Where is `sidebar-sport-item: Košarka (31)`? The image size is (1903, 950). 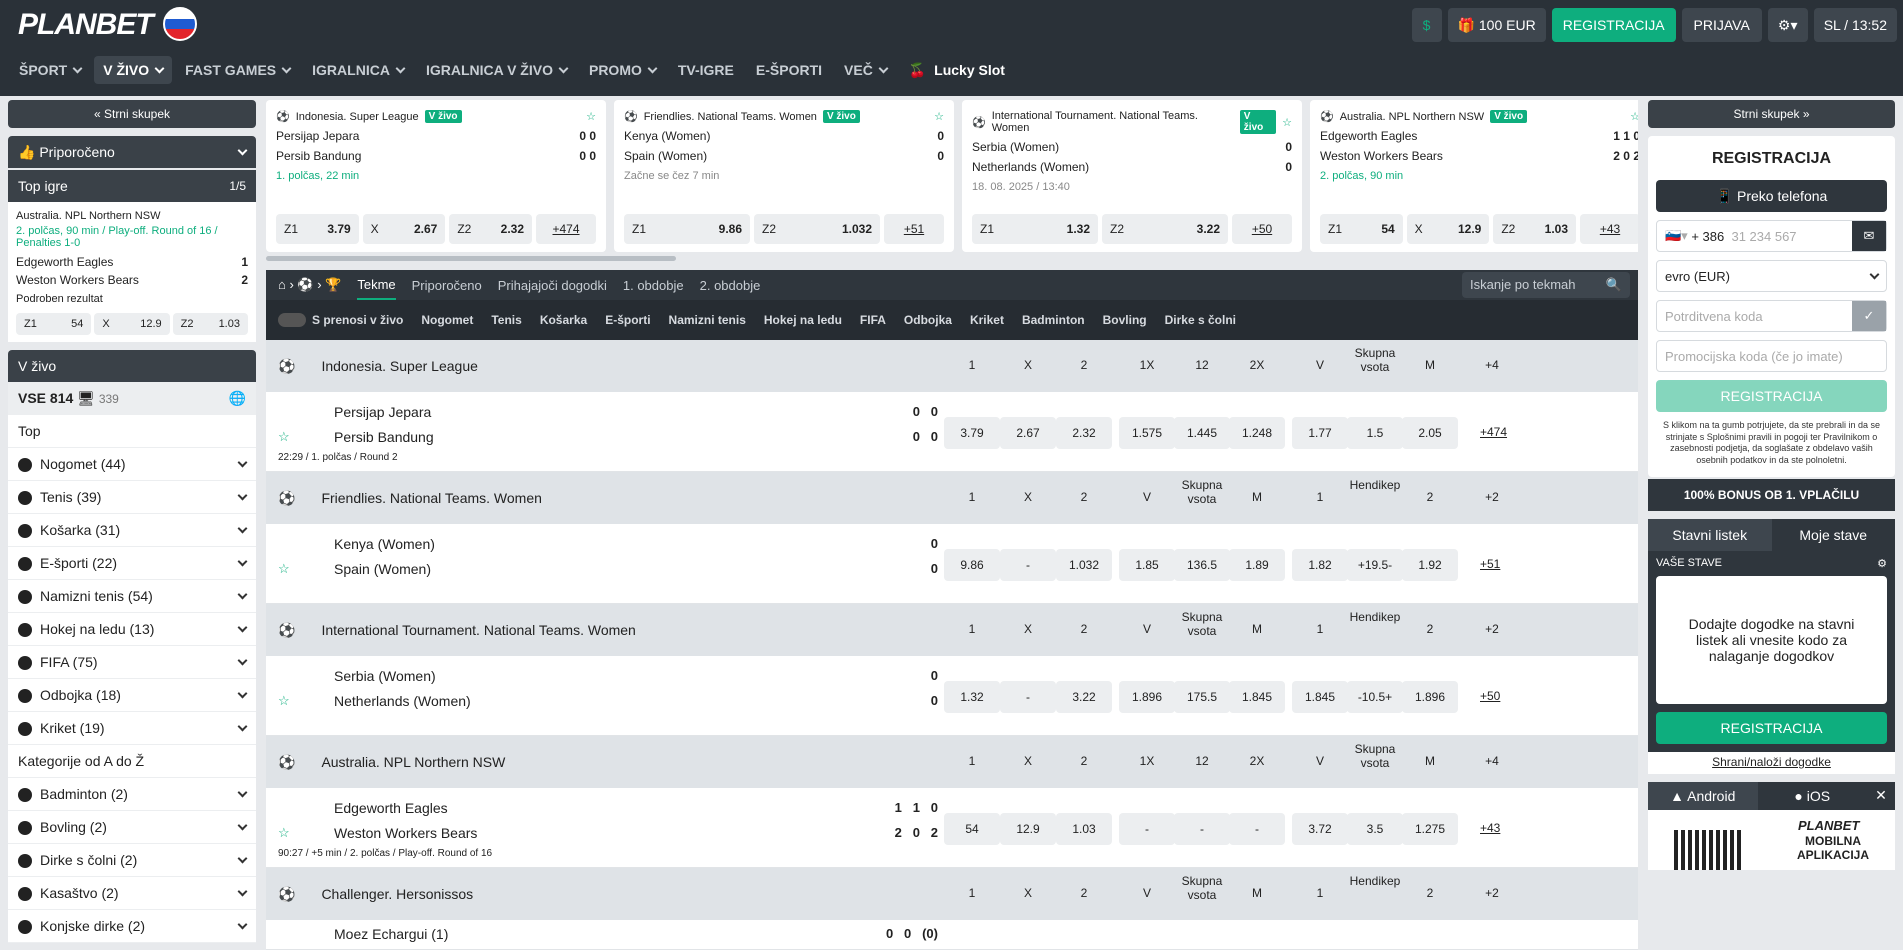 sidebar-sport-item: Košarka (31) is located at coordinates (132, 530).